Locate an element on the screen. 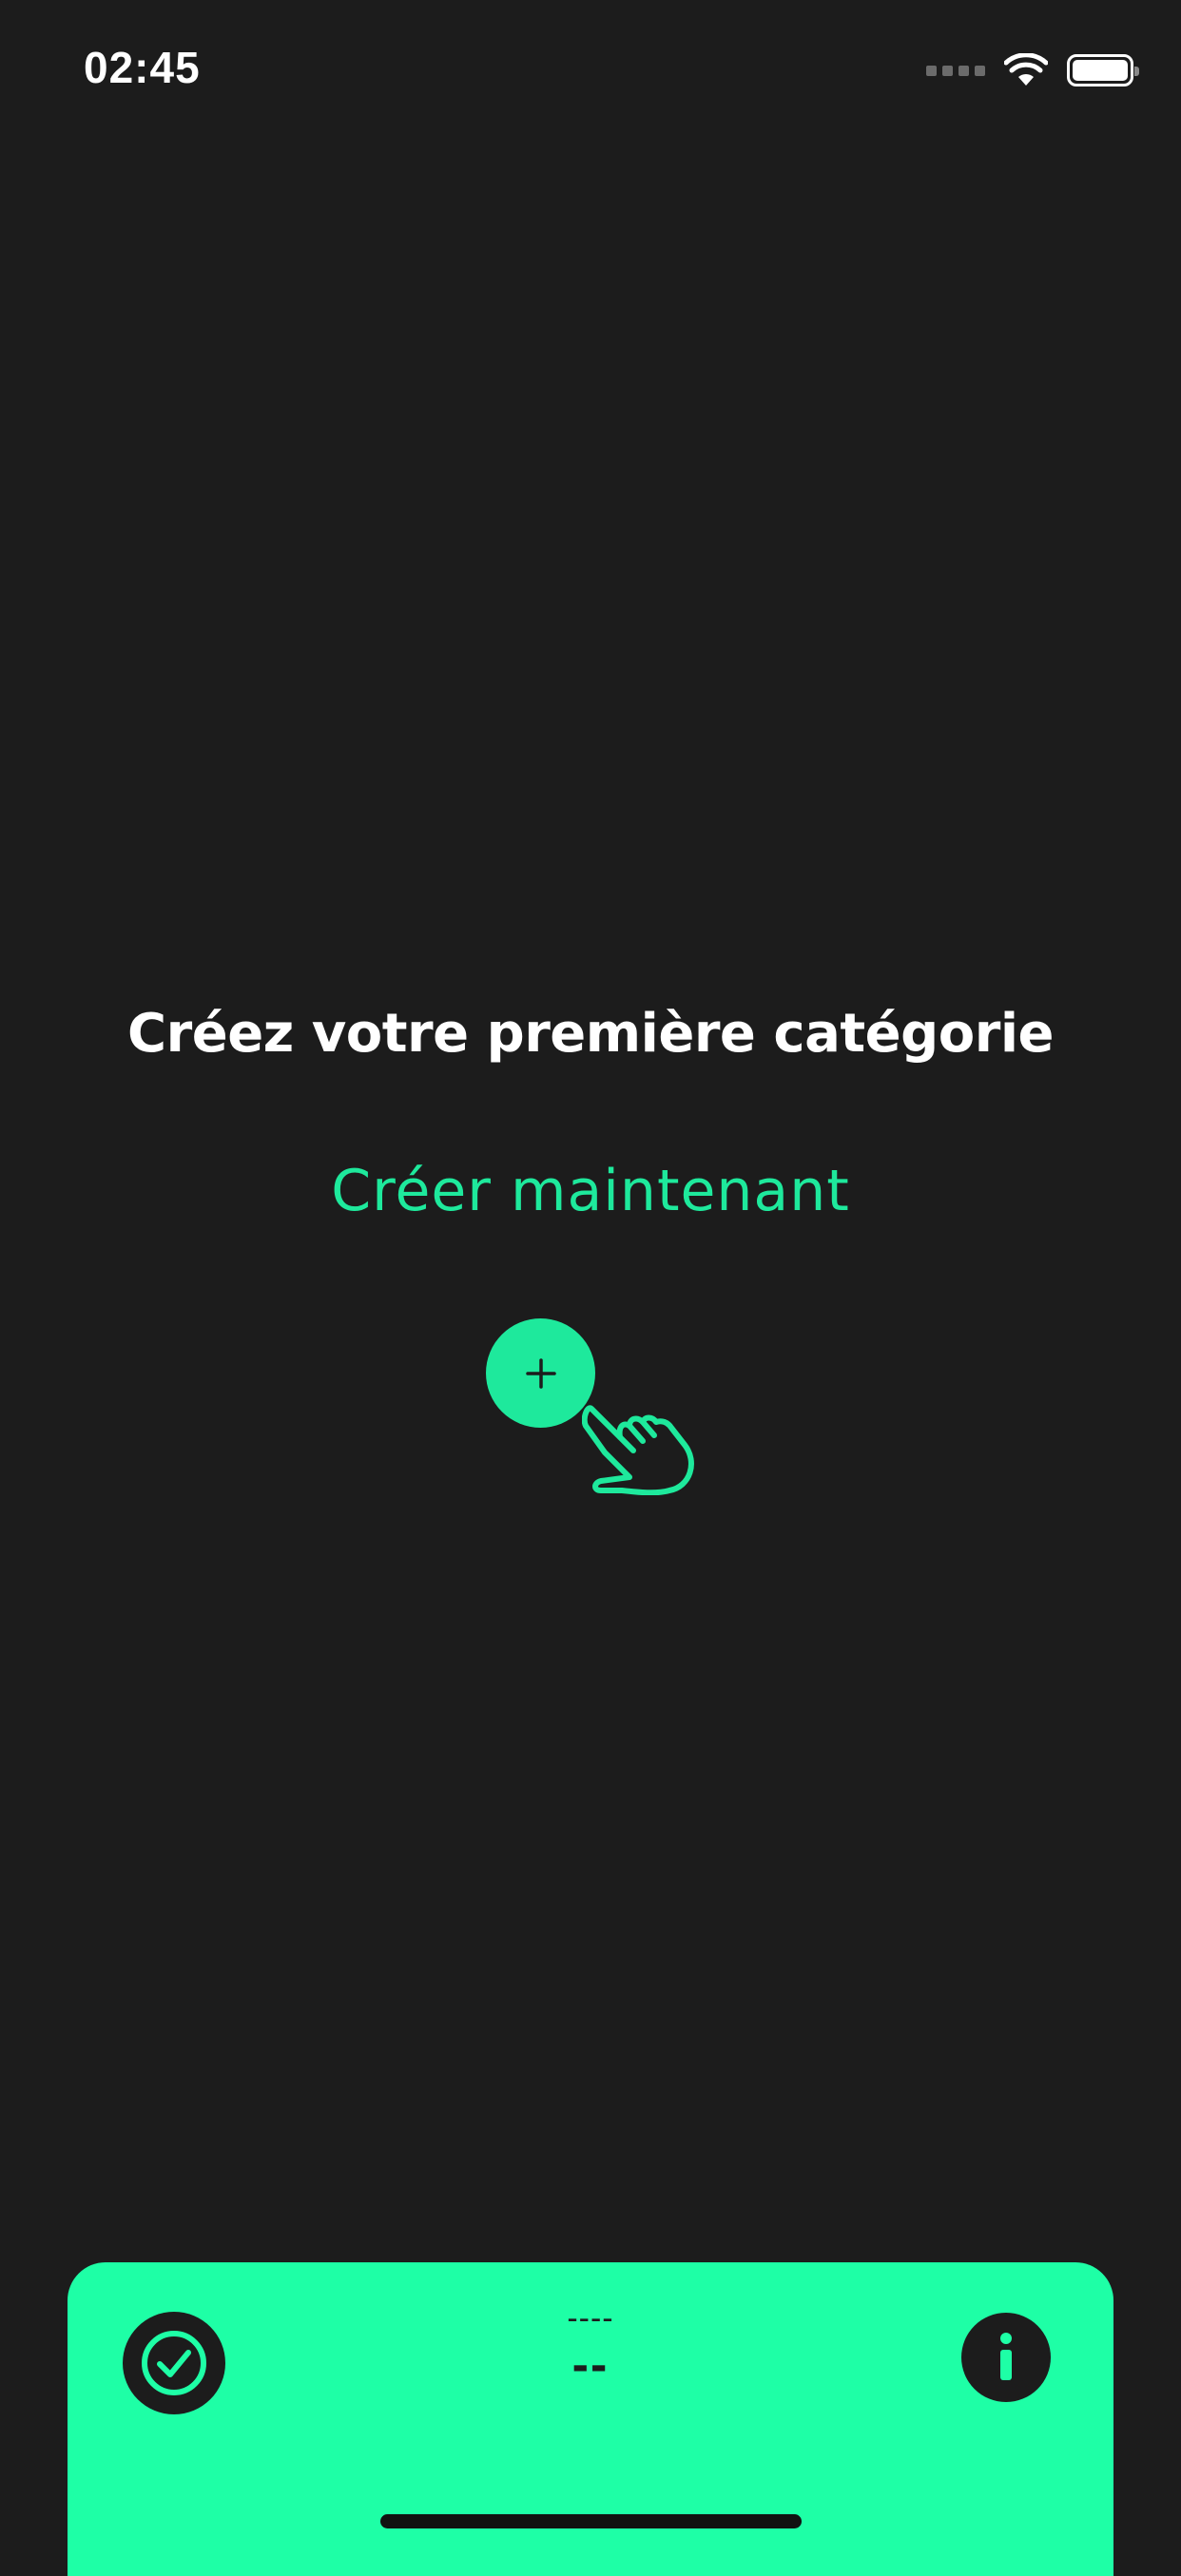  empty-state-title: Créez votre première catégorie is located at coordinates (591, 1034).